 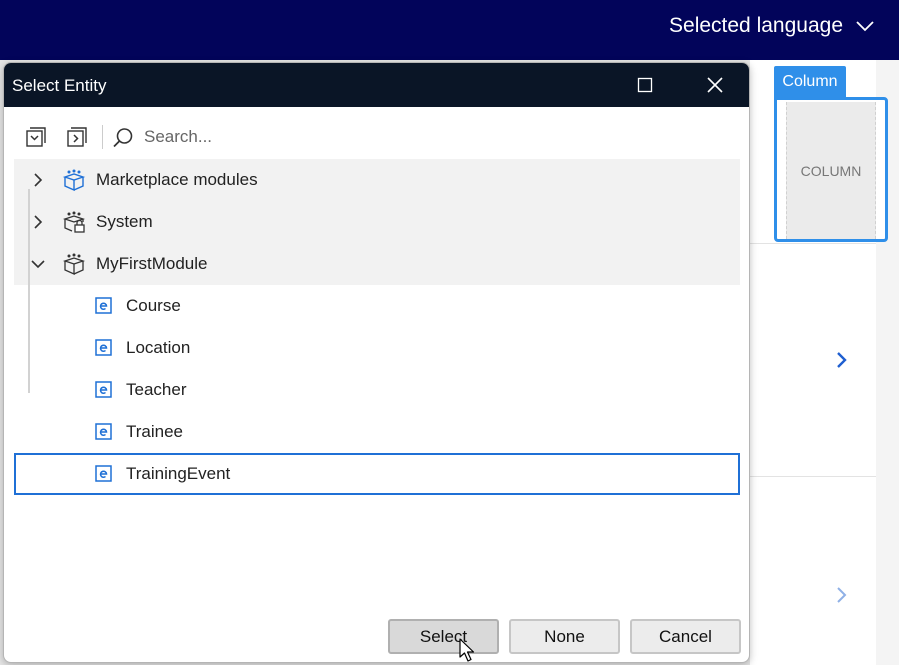 I want to click on system-module-lock-icon, so click(x=74, y=222).